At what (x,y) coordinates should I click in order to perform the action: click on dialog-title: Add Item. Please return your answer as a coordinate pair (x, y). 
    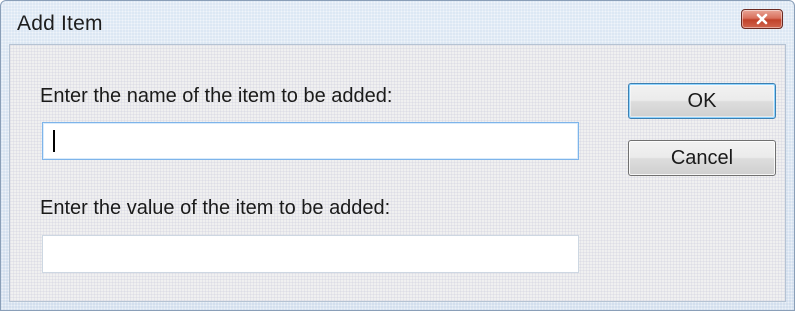
    Looking at the image, I should click on (60, 23).